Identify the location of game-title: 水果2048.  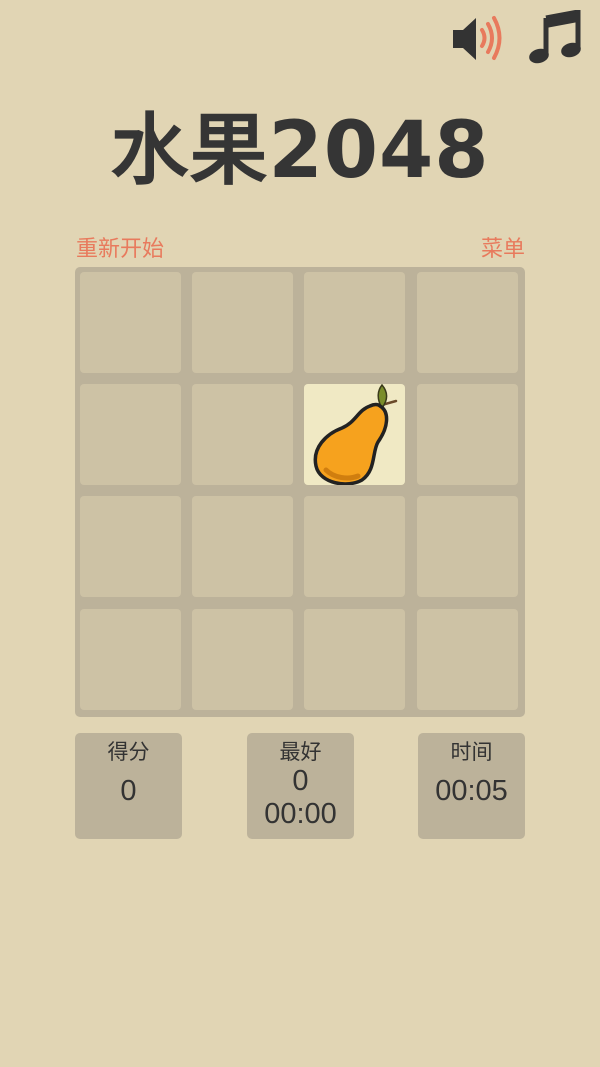
(300, 151).